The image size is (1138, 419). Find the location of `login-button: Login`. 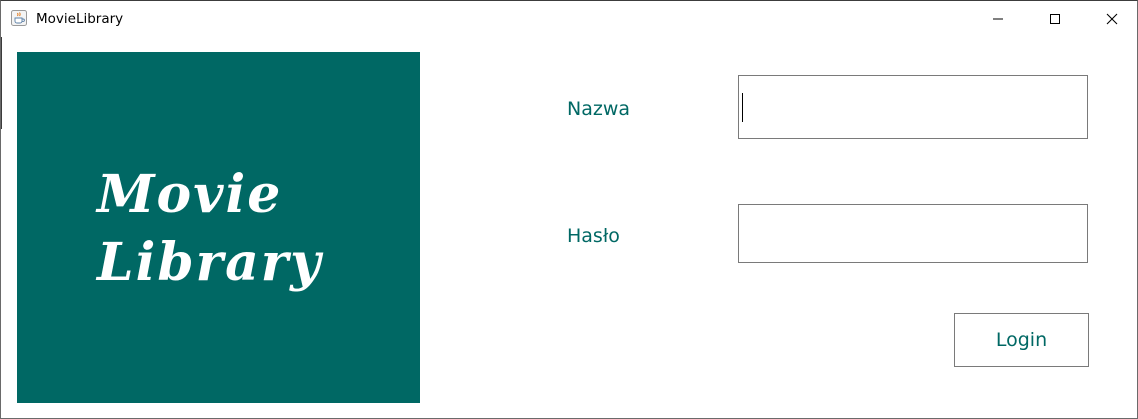

login-button: Login is located at coordinates (1021, 340).